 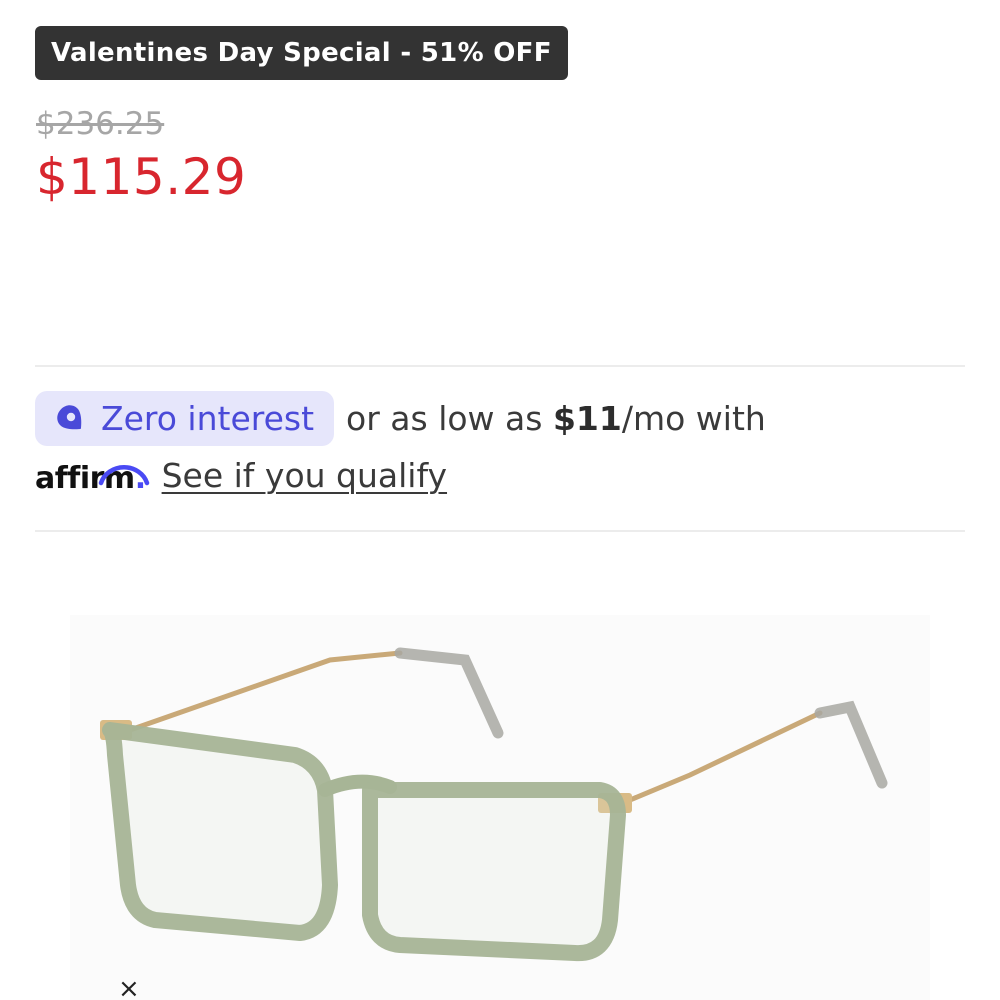 I want to click on close-icon: ×, so click(x=129, y=988).